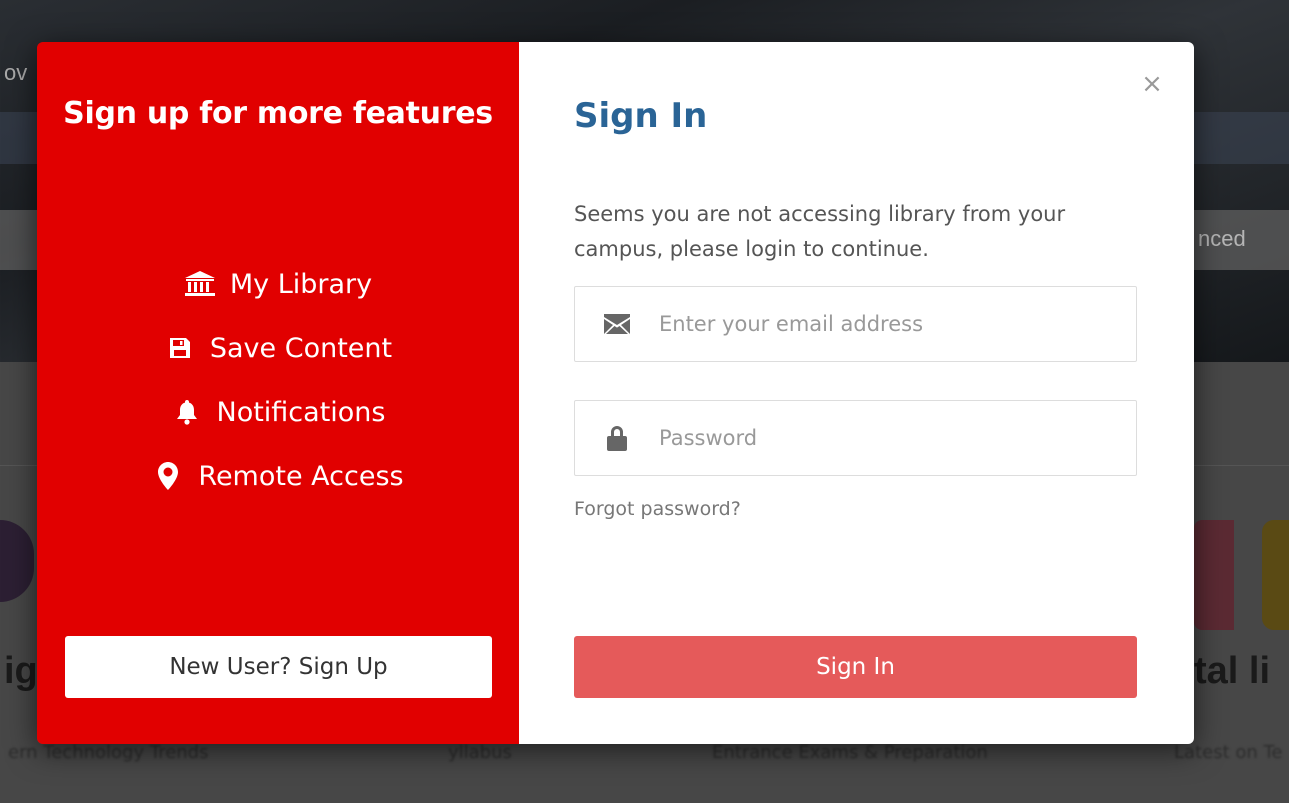 The width and height of the screenshot is (1289, 803). Describe the element at coordinates (897, 324) in the screenshot. I see `email-input` at that location.